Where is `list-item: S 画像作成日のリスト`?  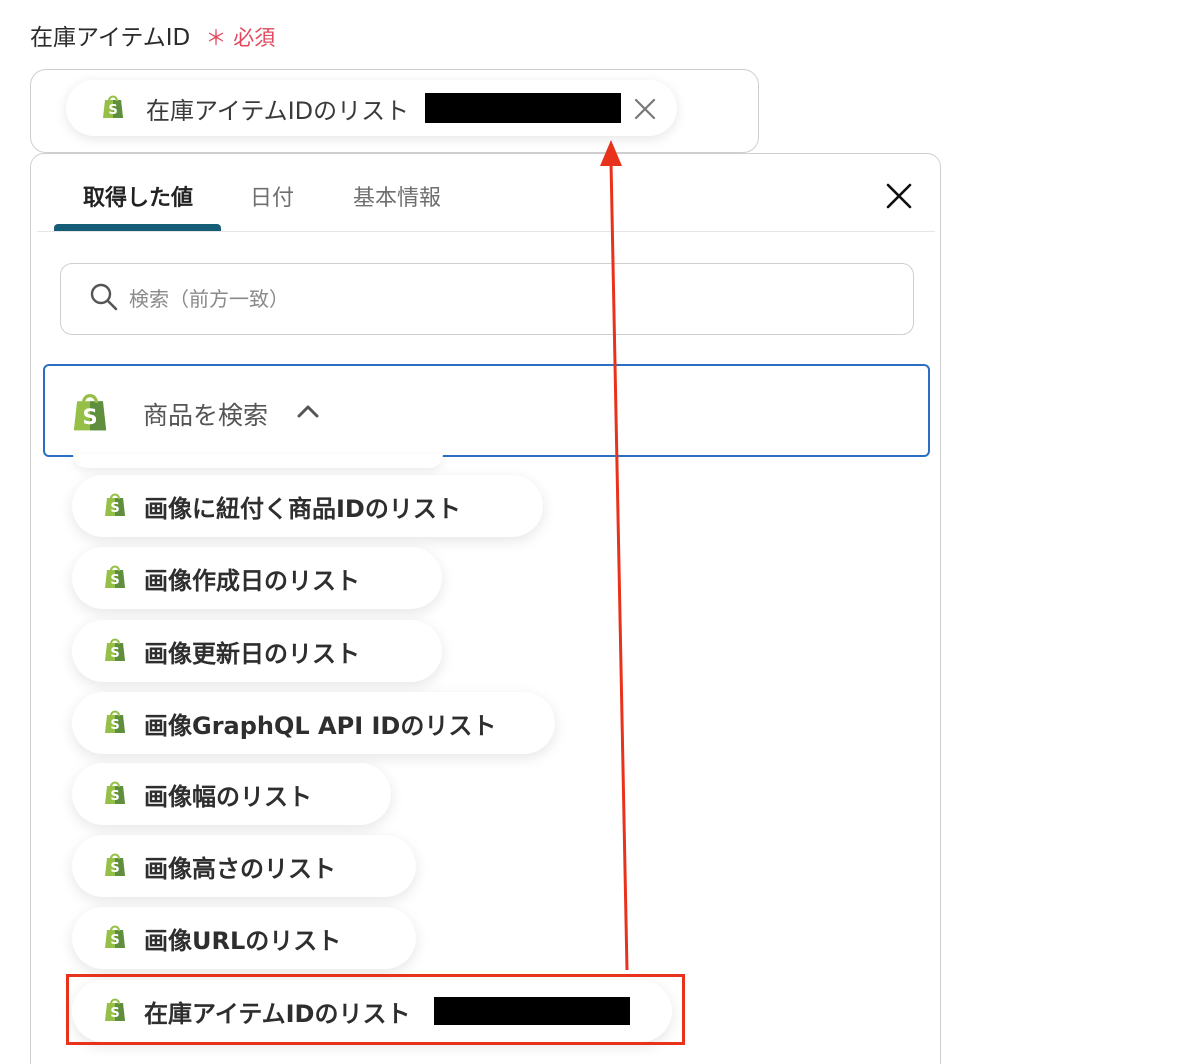 list-item: S 画像作成日のリスト is located at coordinates (257, 578).